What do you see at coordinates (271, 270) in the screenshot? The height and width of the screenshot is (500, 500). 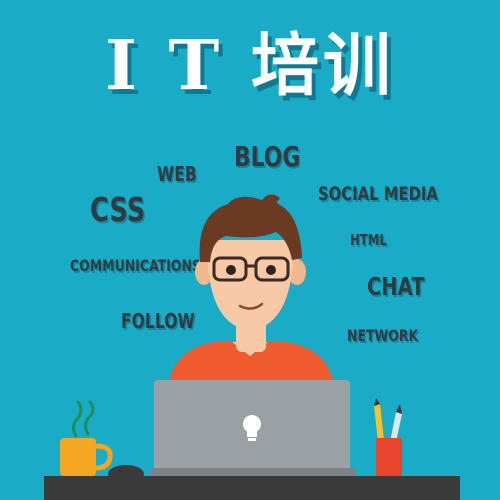 I see `right-eye` at bounding box center [271, 270].